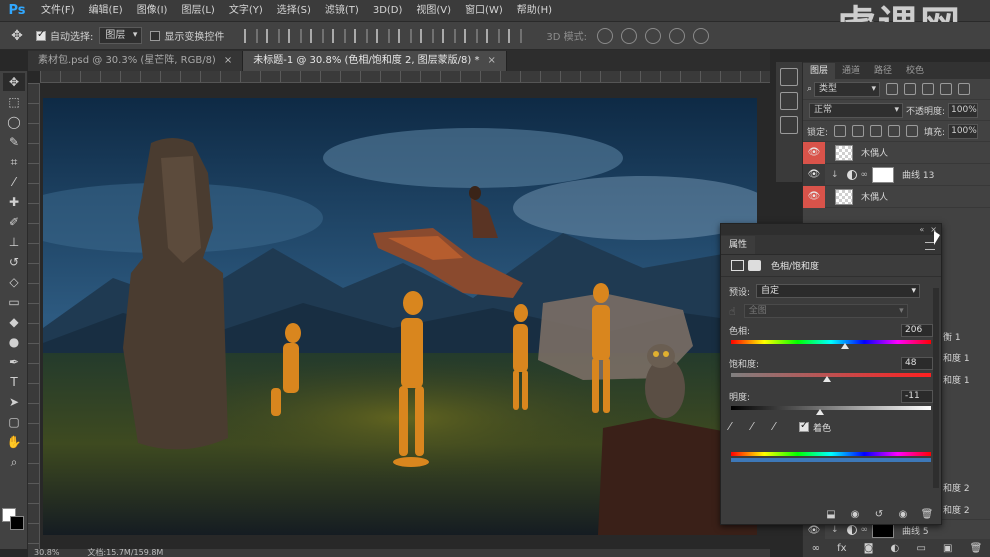  I want to click on reset-icon: ↺, so click(879, 515).